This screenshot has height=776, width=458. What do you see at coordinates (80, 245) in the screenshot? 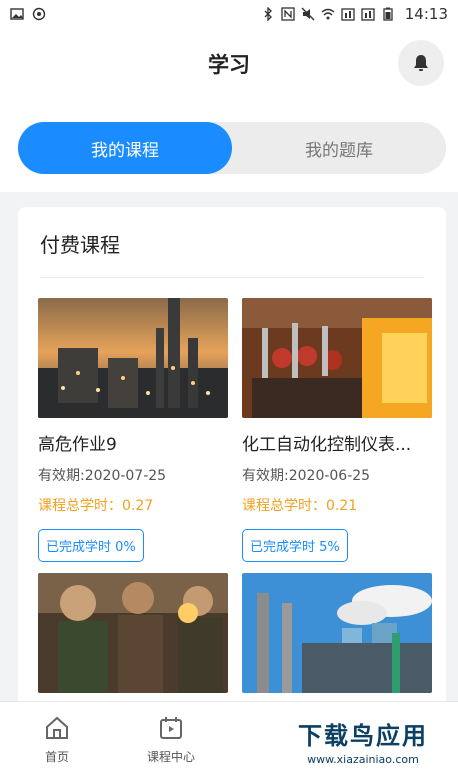
I see `section-title: 付费课程` at bounding box center [80, 245].